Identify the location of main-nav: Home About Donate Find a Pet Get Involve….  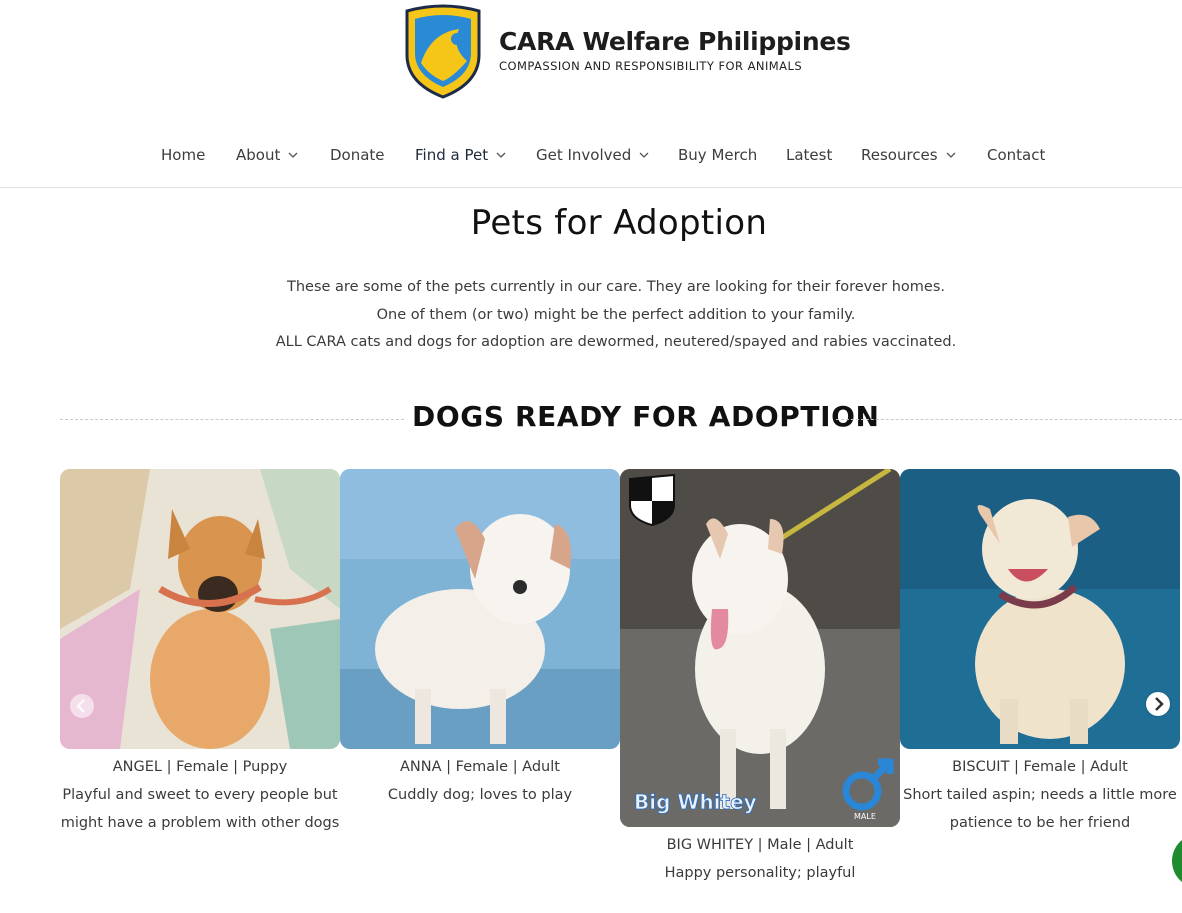
(591, 158).